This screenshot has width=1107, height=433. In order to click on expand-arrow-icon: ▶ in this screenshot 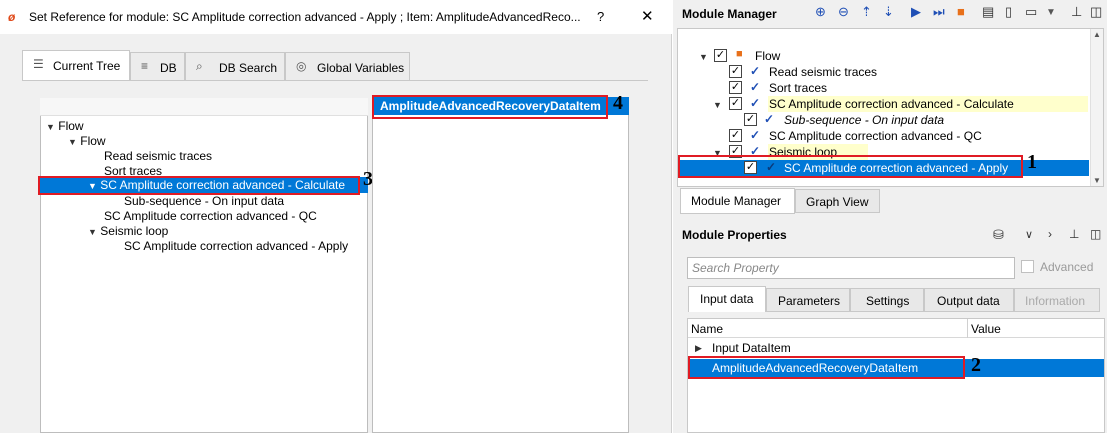, I will do `click(698, 348)`.